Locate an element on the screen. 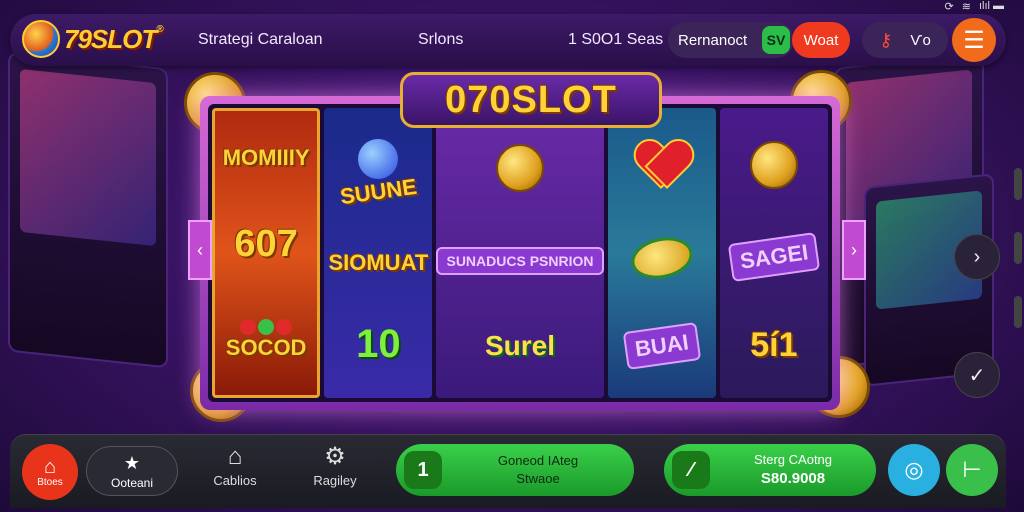 The image size is (1024, 512). nav-link-strategi: Strategi Caraloan is located at coordinates (260, 40).